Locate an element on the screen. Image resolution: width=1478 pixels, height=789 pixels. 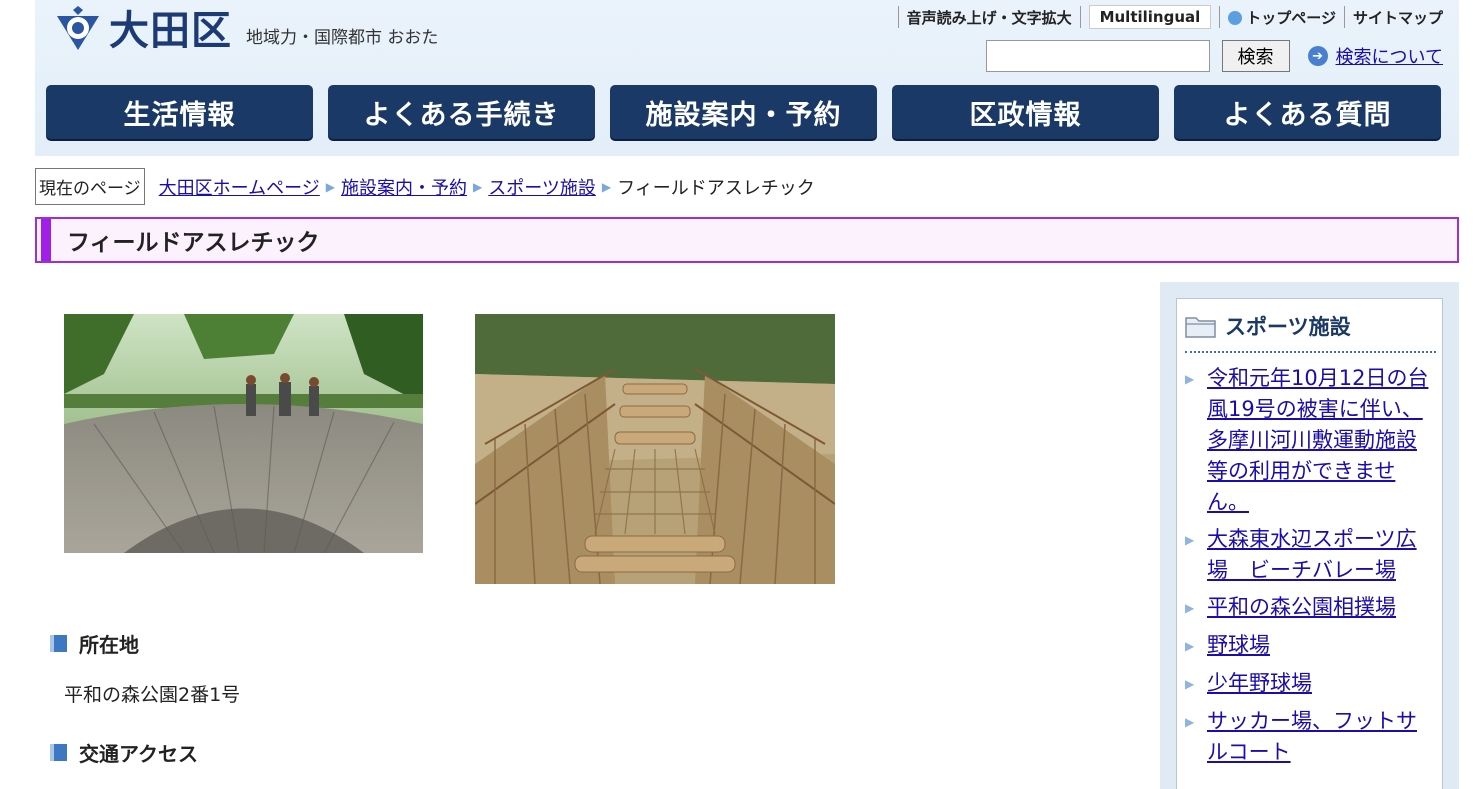
photo-rope-bridge is located at coordinates (655, 449).